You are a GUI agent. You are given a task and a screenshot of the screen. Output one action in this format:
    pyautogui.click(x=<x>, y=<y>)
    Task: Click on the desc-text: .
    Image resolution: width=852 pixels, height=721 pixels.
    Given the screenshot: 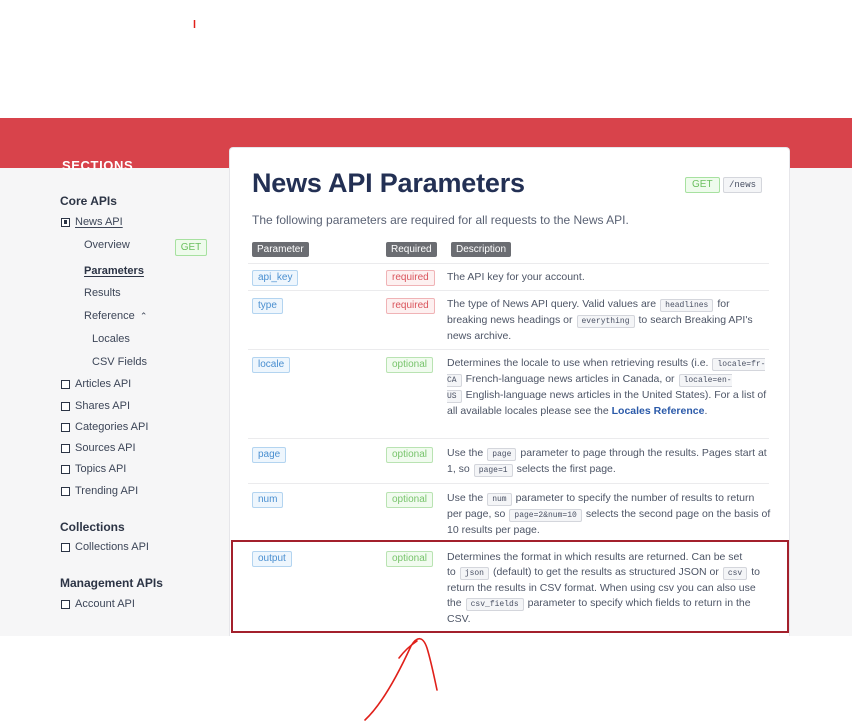 What is the action you would take?
    pyautogui.click(x=706, y=411)
    